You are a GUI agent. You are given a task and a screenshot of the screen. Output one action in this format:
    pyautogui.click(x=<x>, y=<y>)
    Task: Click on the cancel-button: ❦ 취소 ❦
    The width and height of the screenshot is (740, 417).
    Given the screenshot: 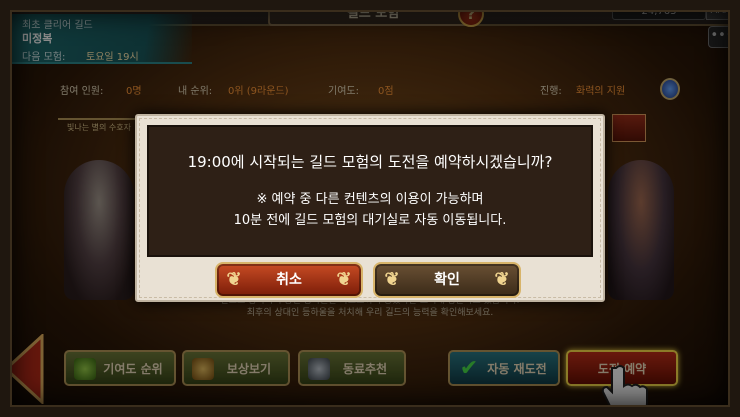 What is the action you would take?
    pyautogui.click(x=289, y=280)
    